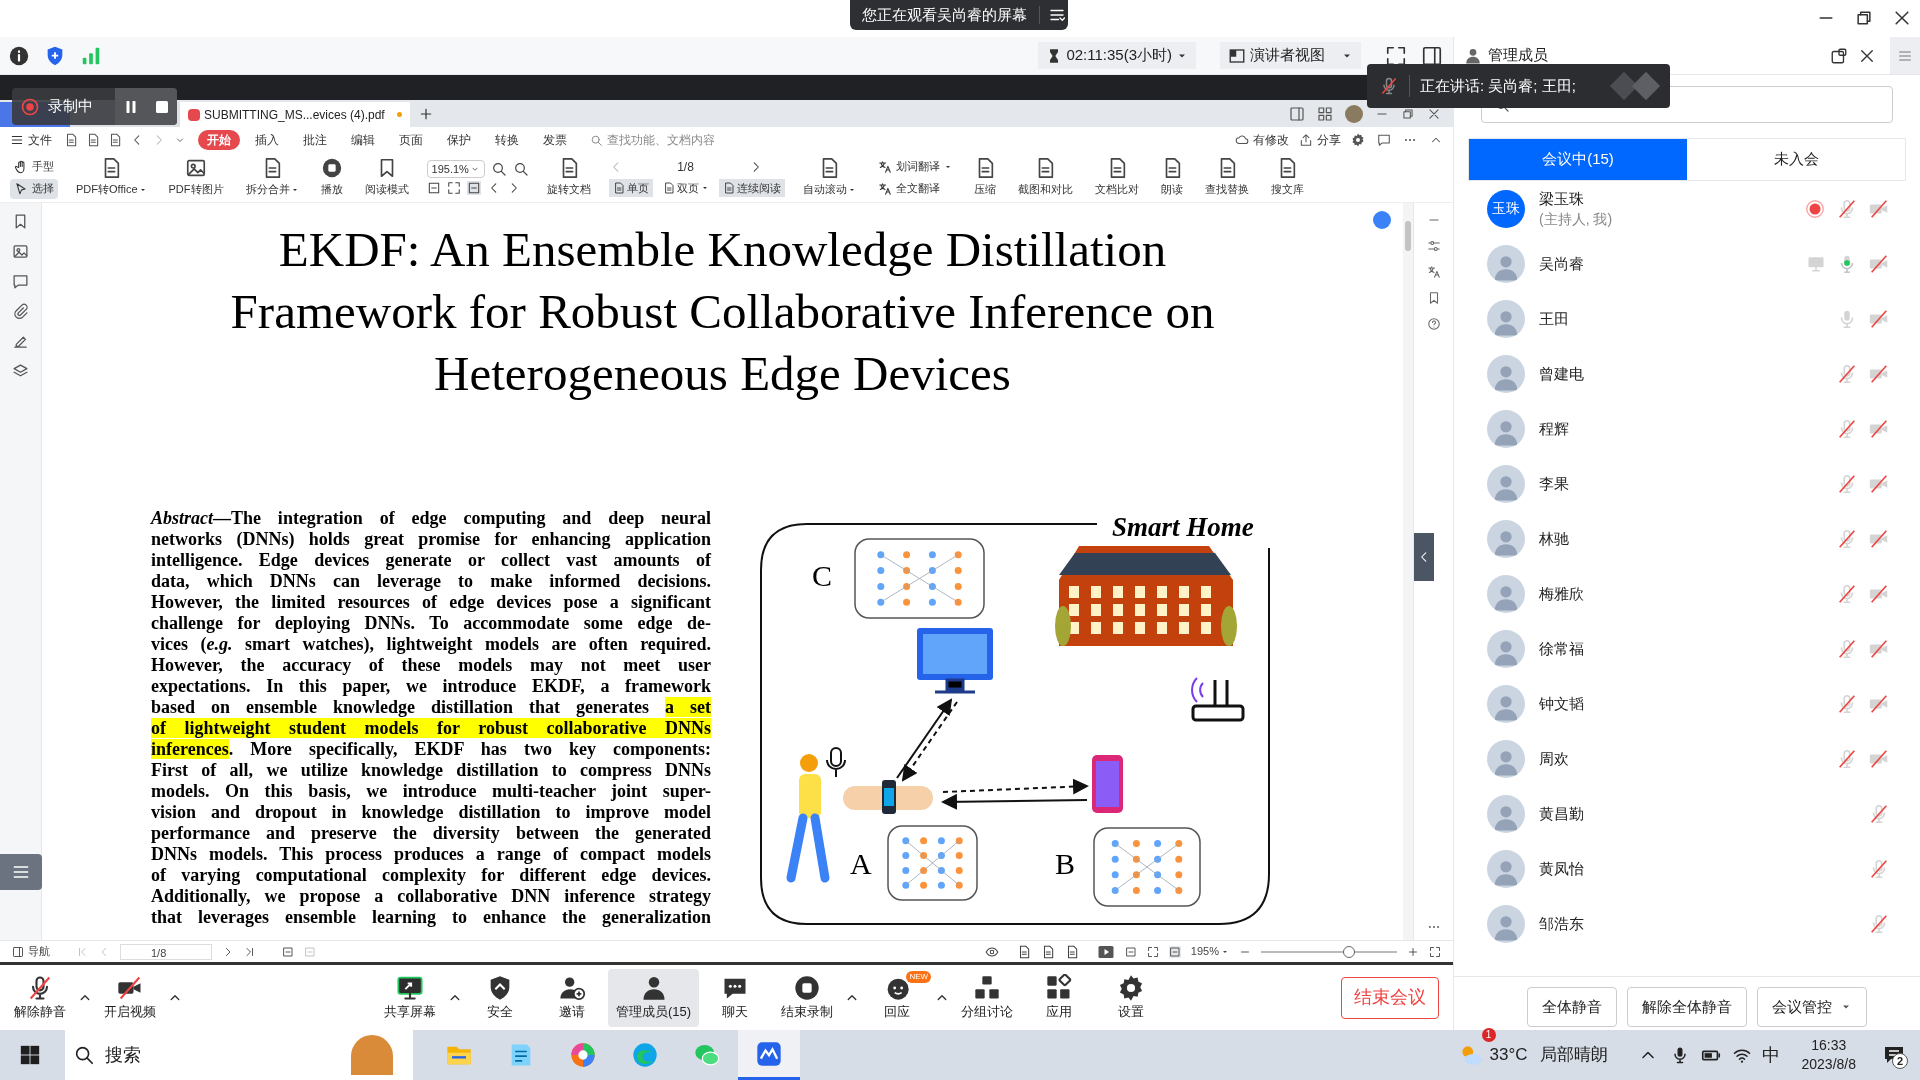 The width and height of the screenshot is (1920, 1080). What do you see at coordinates (1687, 1007) in the screenshot?
I see `panel-button: 解除全体静音` at bounding box center [1687, 1007].